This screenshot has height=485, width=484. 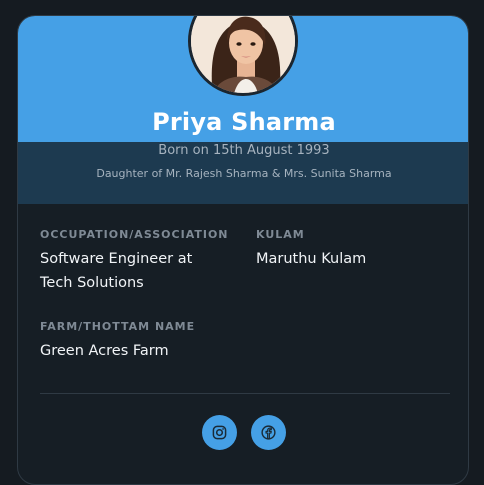 What do you see at coordinates (244, 122) in the screenshot?
I see `profile-name: Priya Sharma` at bounding box center [244, 122].